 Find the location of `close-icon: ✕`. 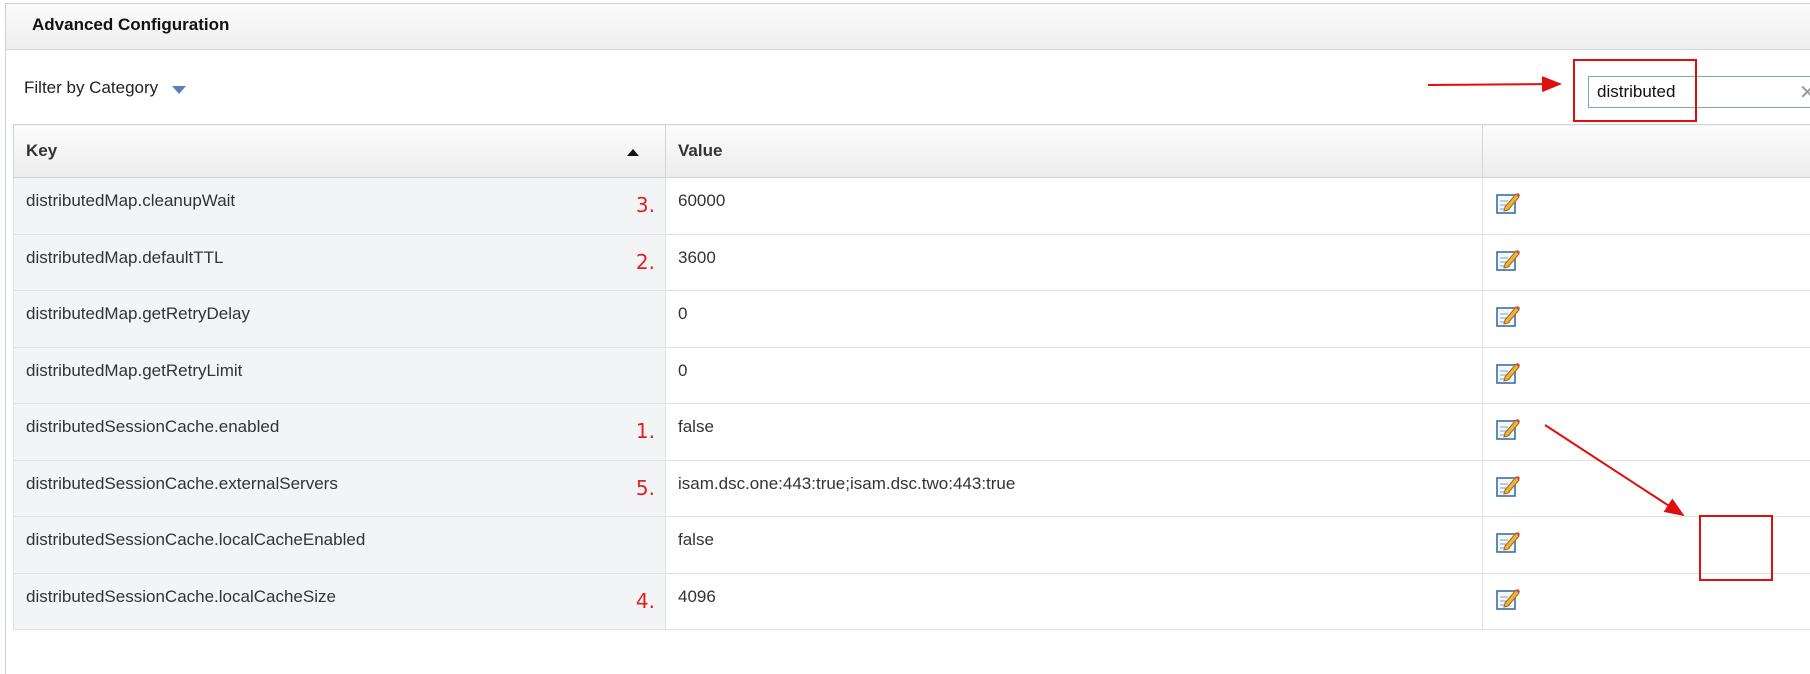

close-icon: ✕ is located at coordinates (1804, 92).